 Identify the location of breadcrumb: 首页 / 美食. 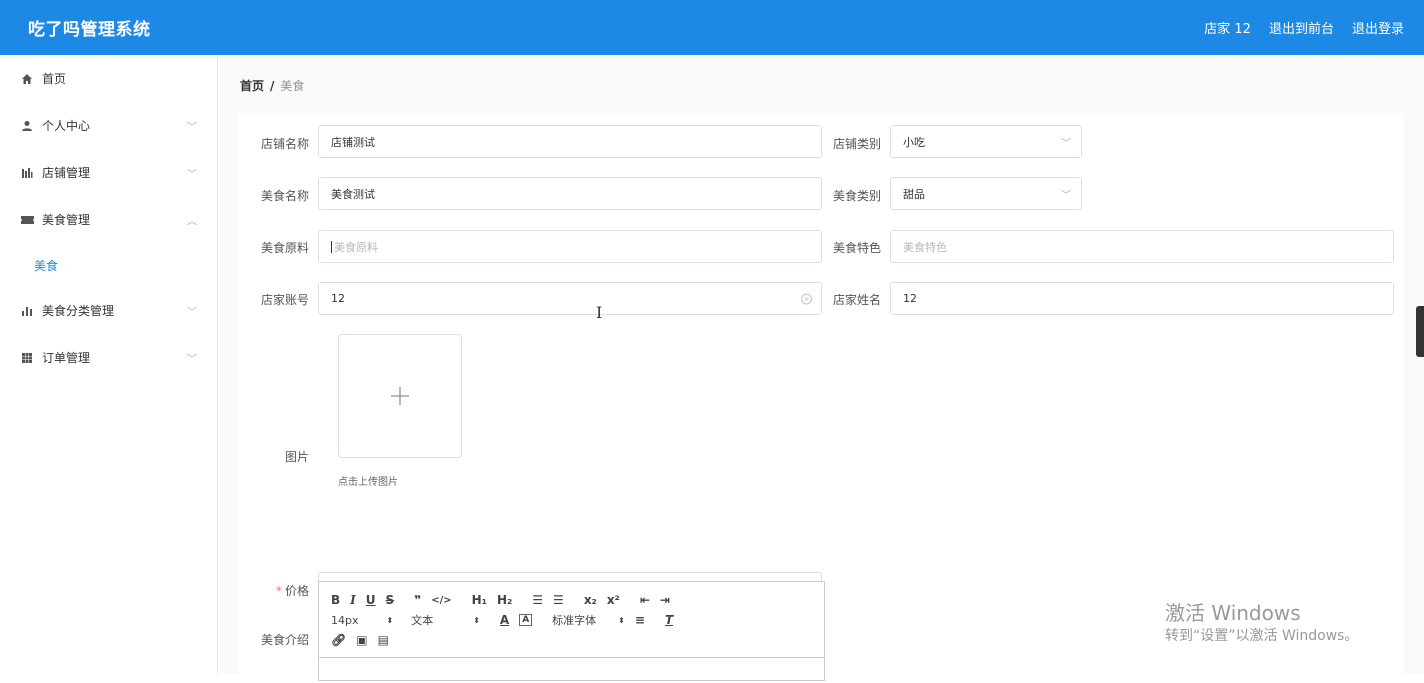
(272, 85).